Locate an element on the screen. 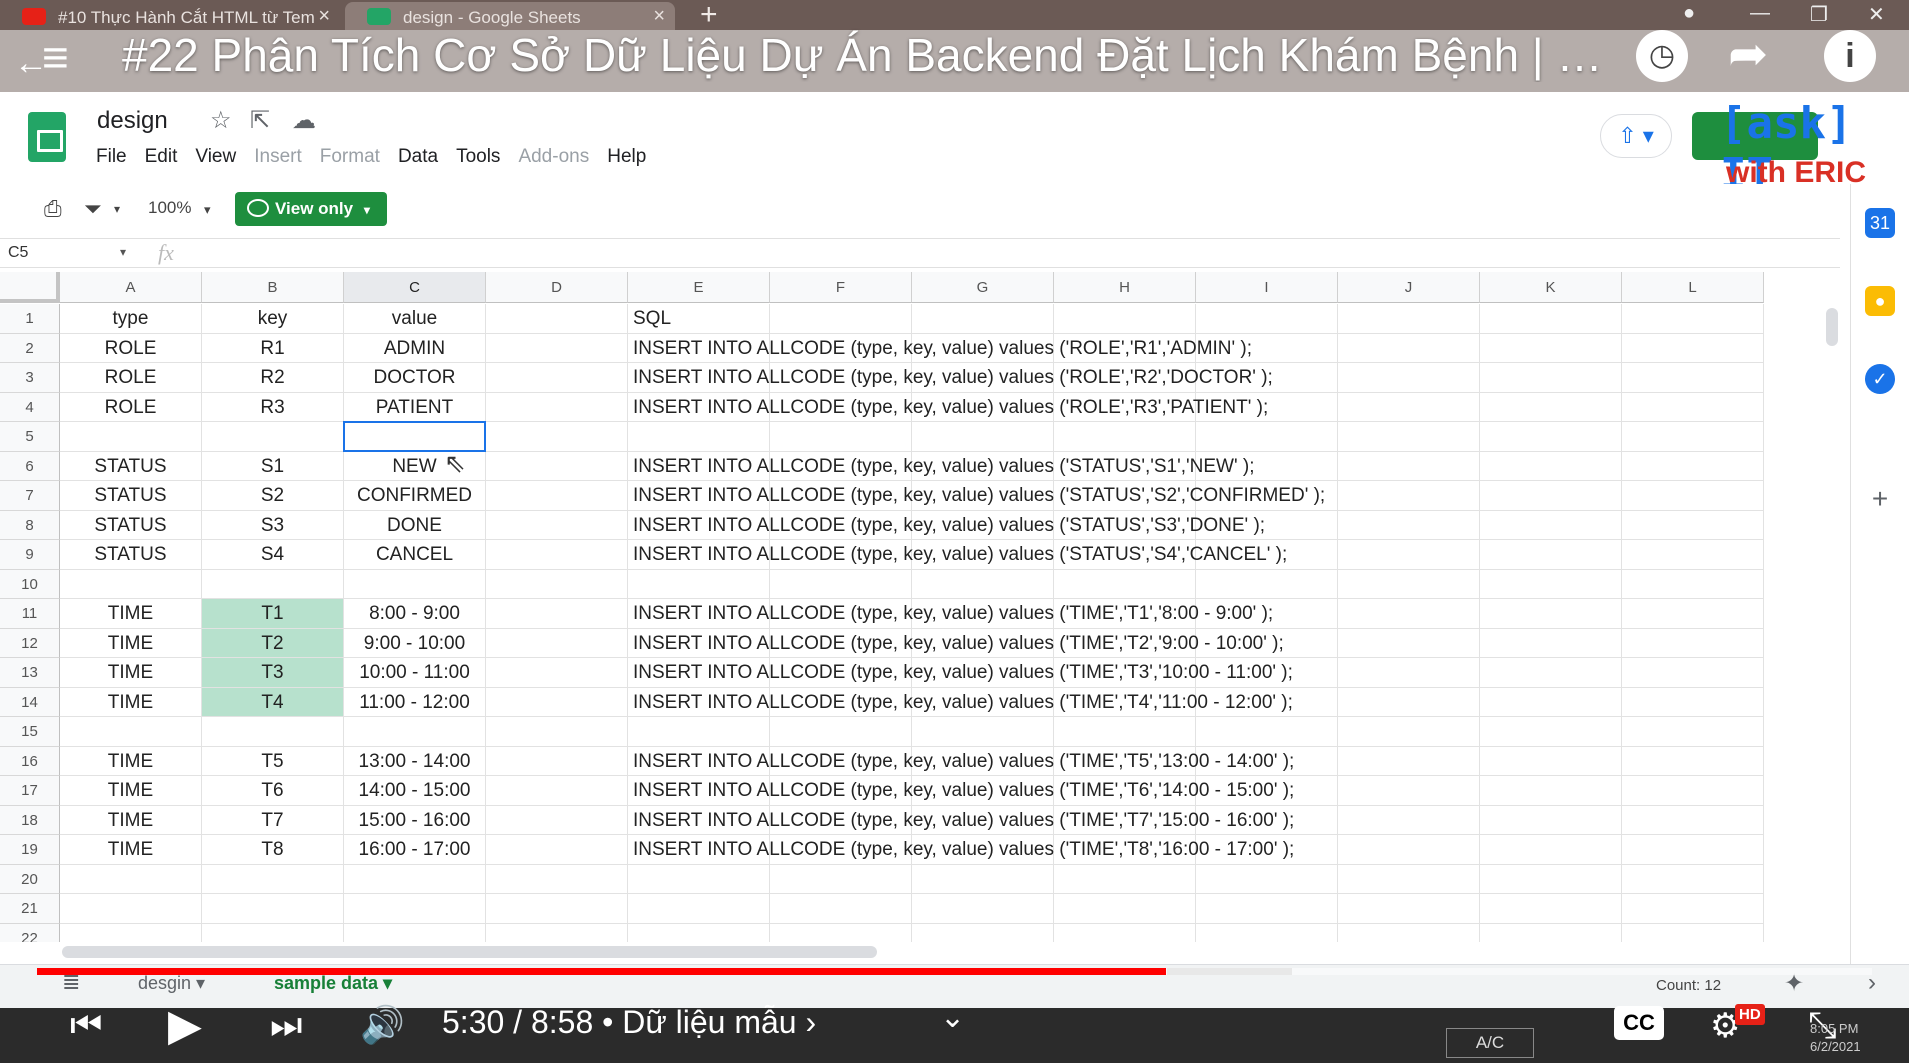 The height and width of the screenshot is (1063, 1909). cell-g10 is located at coordinates (983, 584).